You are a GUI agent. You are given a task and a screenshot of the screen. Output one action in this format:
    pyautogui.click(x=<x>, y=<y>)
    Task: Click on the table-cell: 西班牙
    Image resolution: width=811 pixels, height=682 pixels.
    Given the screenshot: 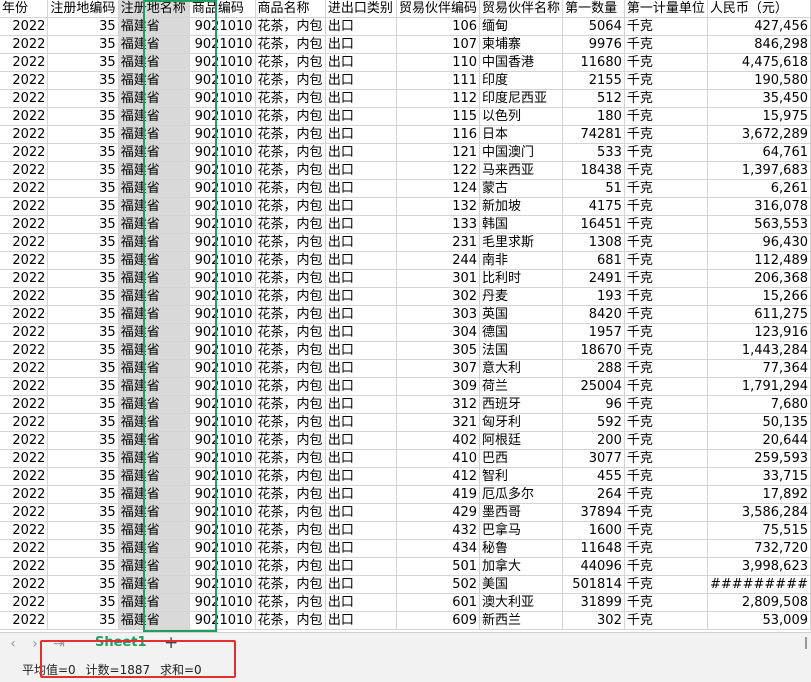 What is the action you would take?
    pyautogui.click(x=521, y=404)
    